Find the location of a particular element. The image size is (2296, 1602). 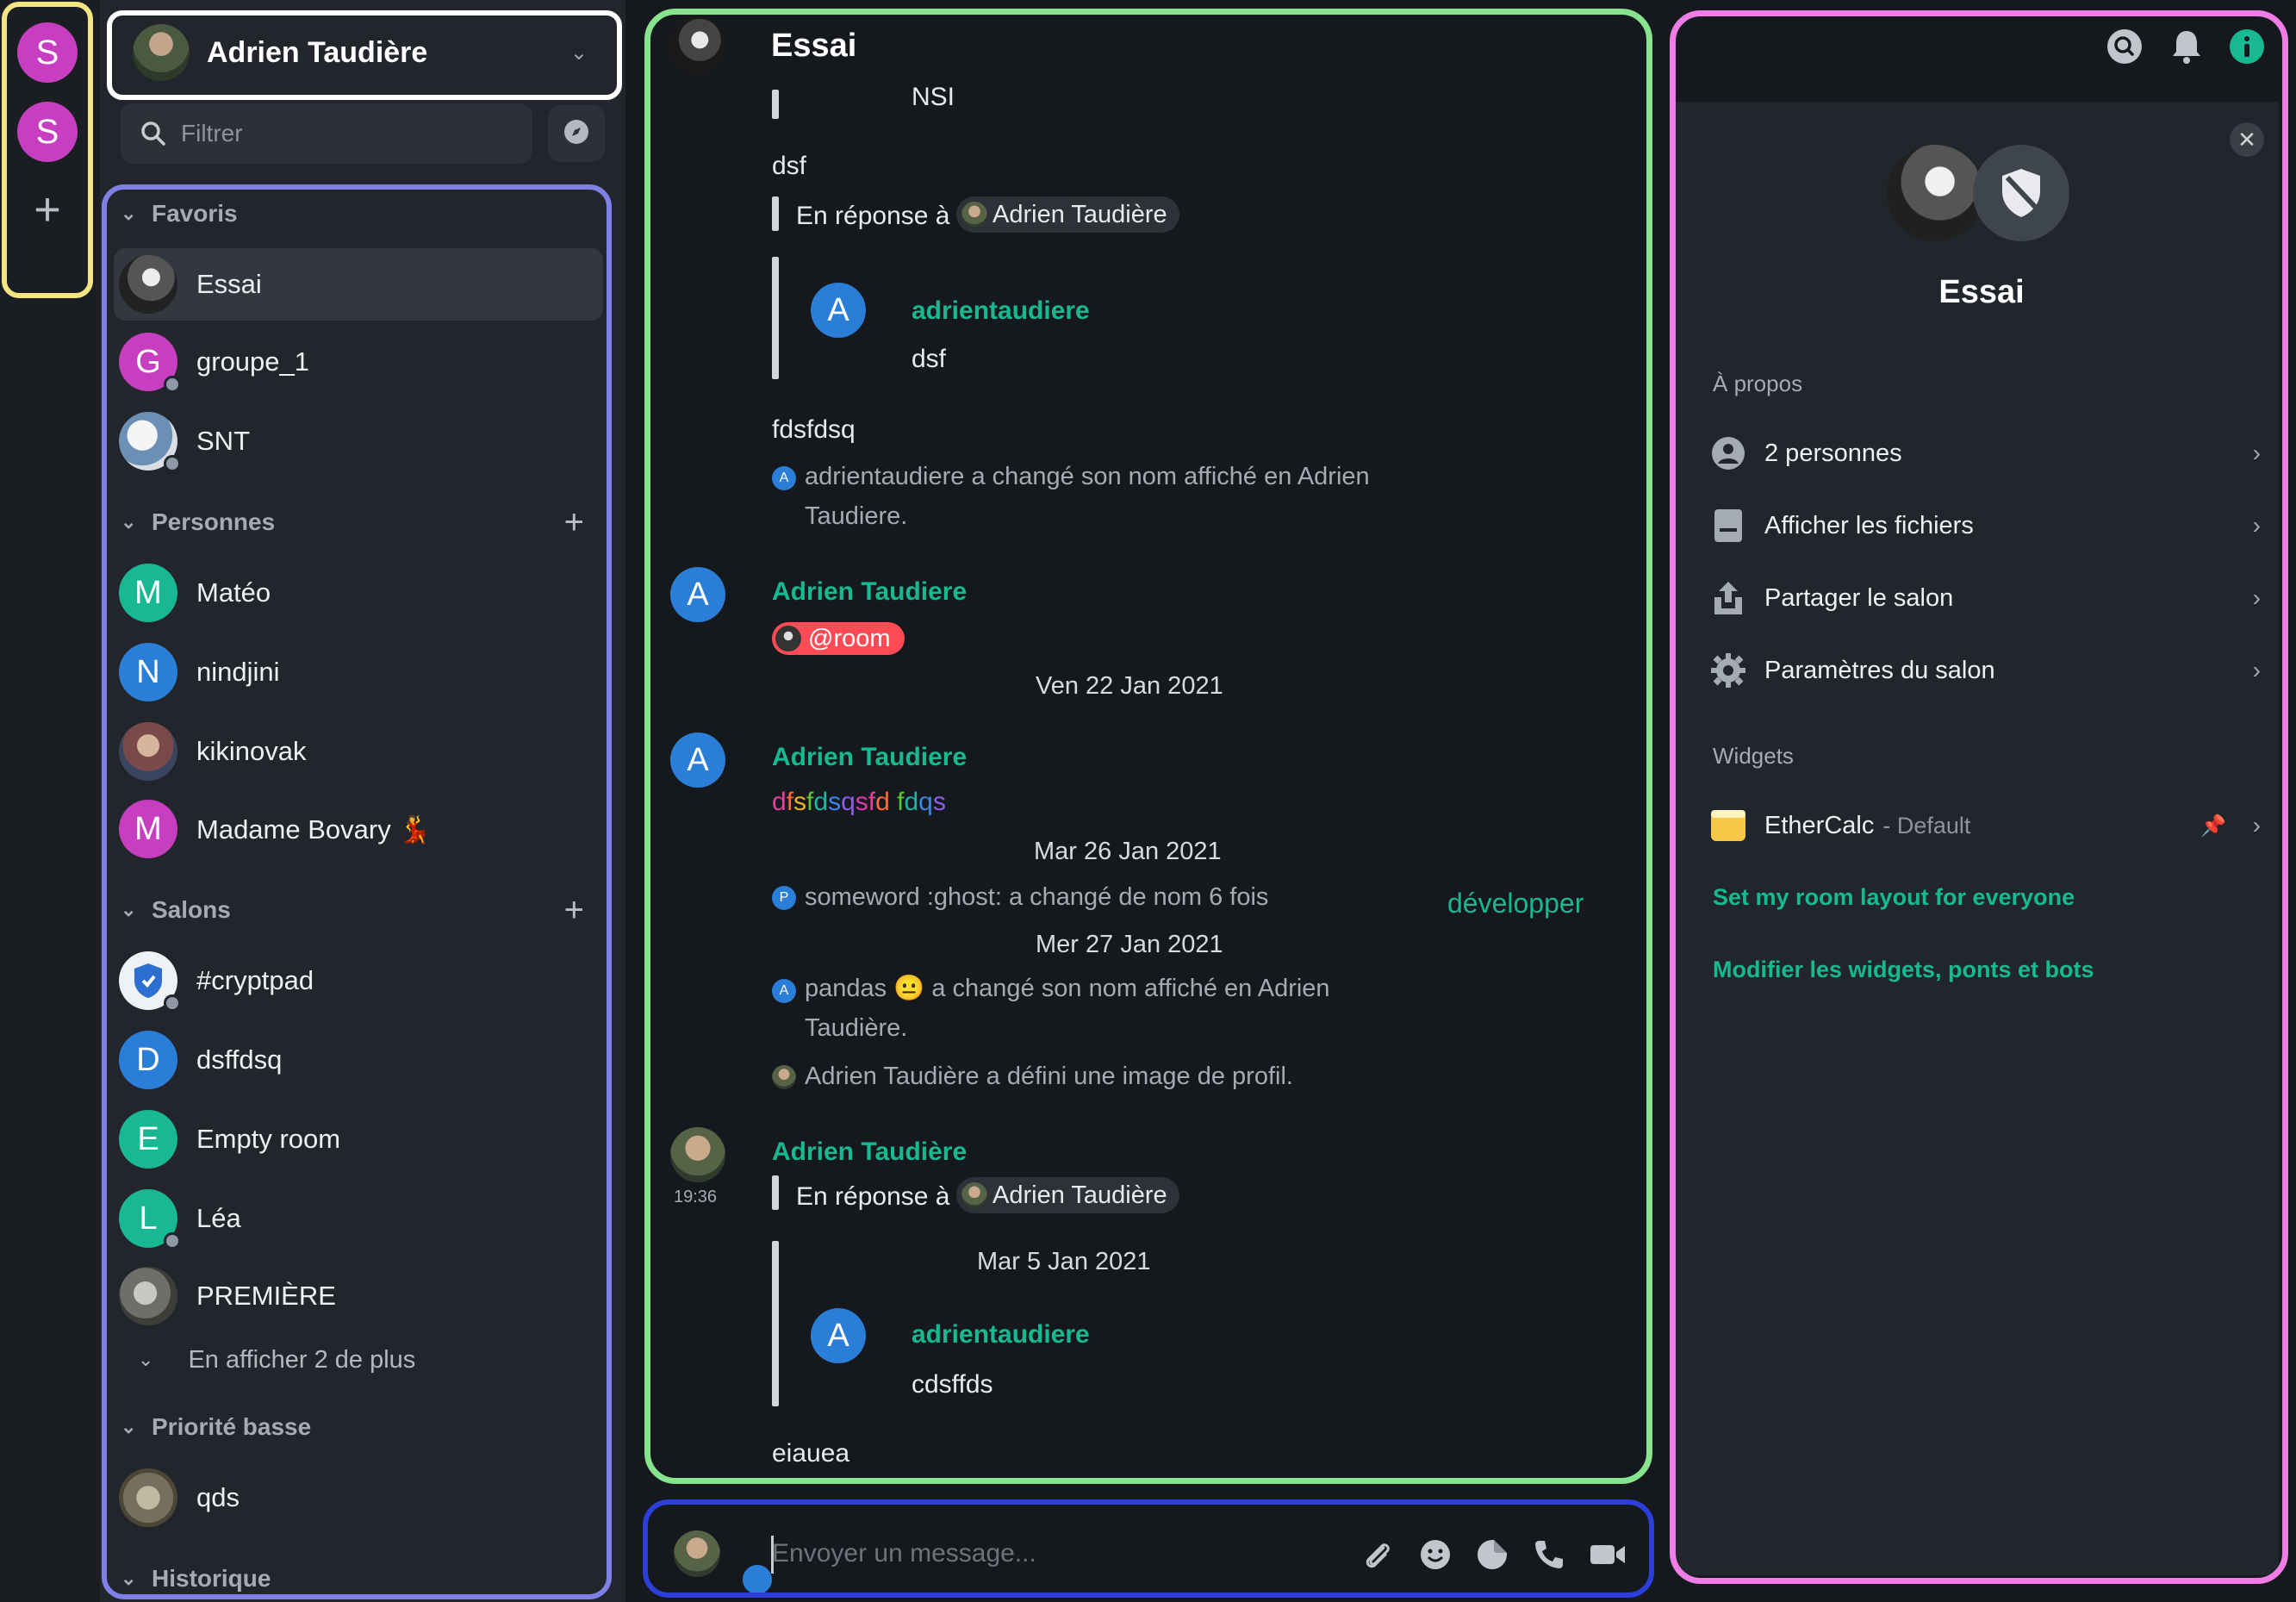

explore-rooms-button is located at coordinates (577, 133).